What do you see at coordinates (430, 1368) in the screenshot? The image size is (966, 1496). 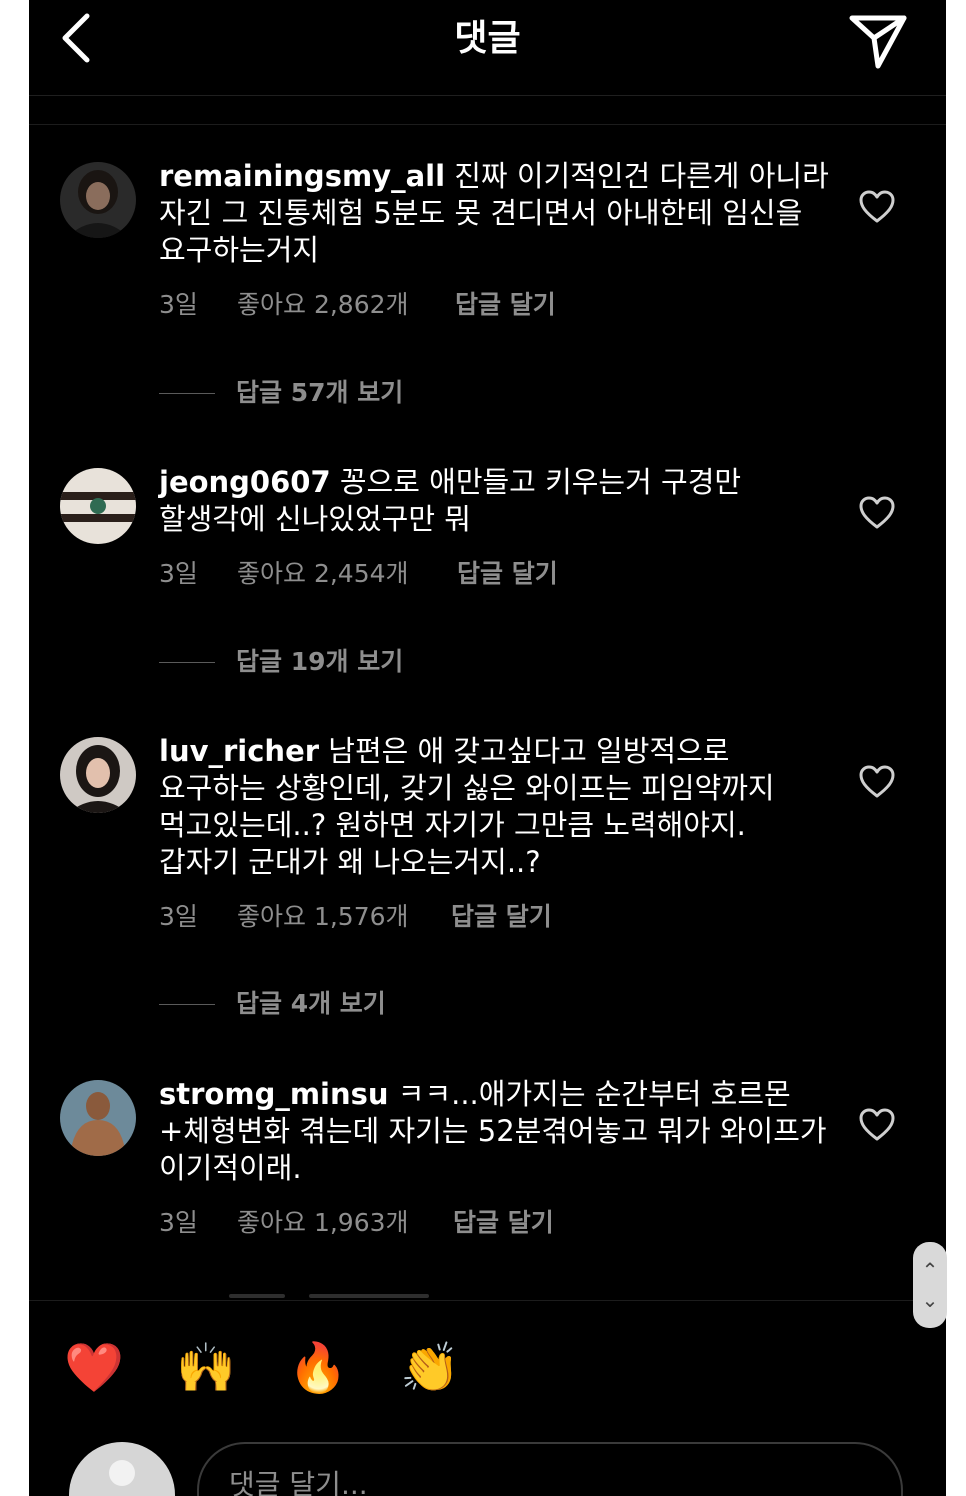 I see `emoji-clap-button: 👏` at bounding box center [430, 1368].